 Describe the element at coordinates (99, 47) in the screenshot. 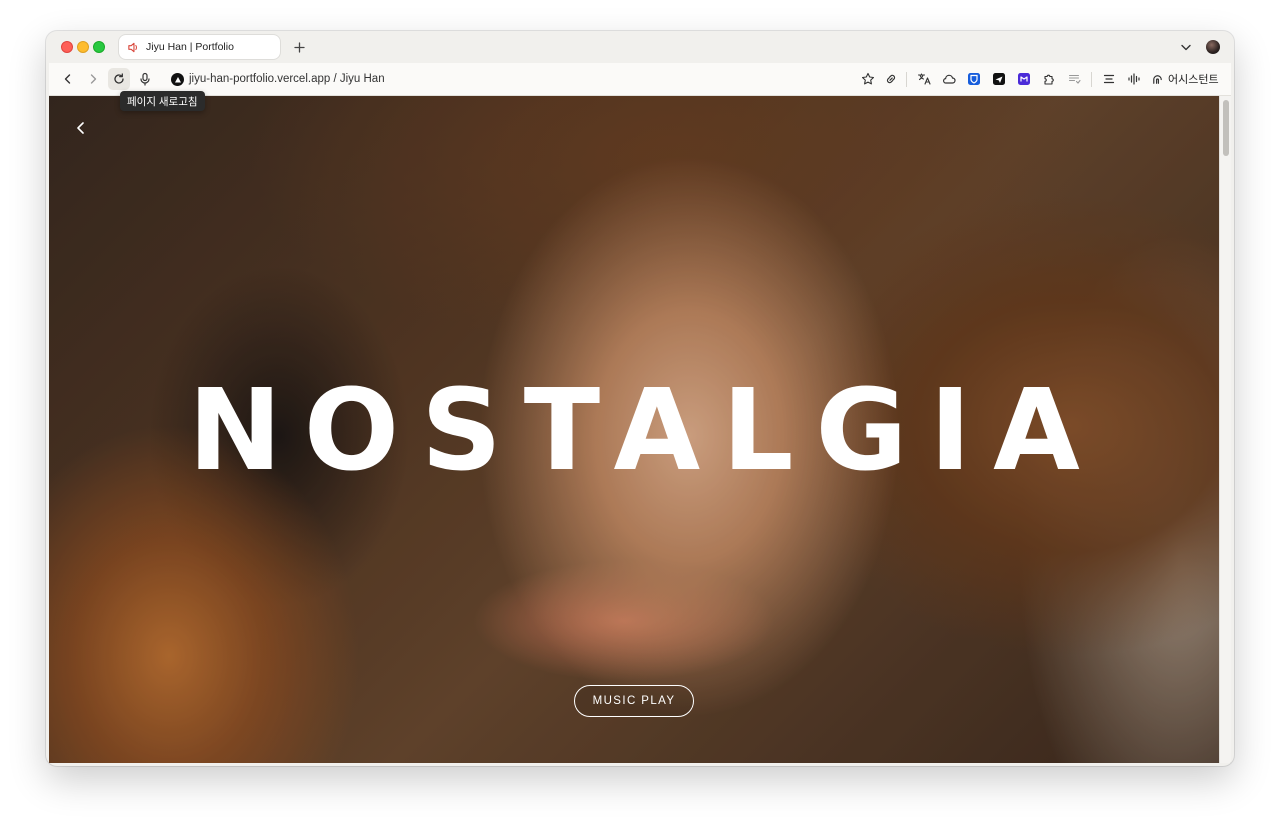

I see `maximize-window-button` at that location.